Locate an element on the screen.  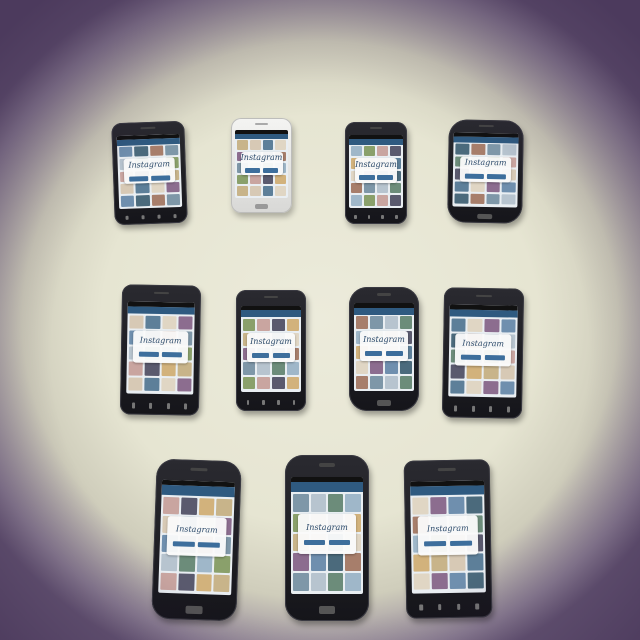
phone-7: Instagram Sign upLog in is located at coordinates (384, 349).